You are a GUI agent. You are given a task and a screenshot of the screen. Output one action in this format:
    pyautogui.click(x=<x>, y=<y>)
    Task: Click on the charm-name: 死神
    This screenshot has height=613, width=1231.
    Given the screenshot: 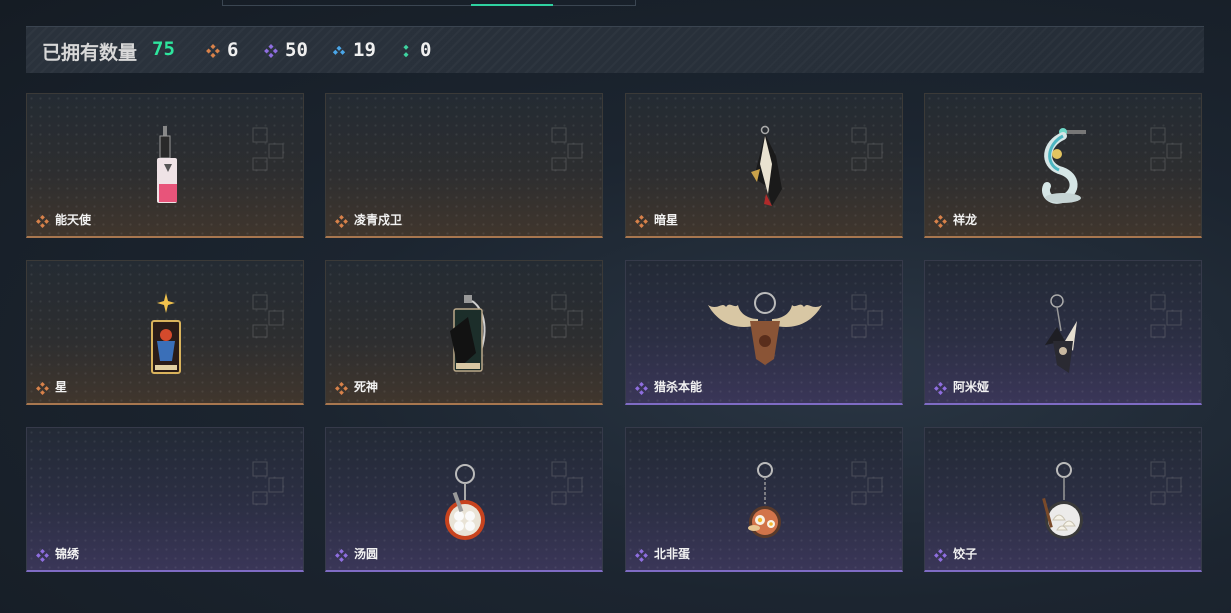 What is the action you would take?
    pyautogui.click(x=366, y=387)
    